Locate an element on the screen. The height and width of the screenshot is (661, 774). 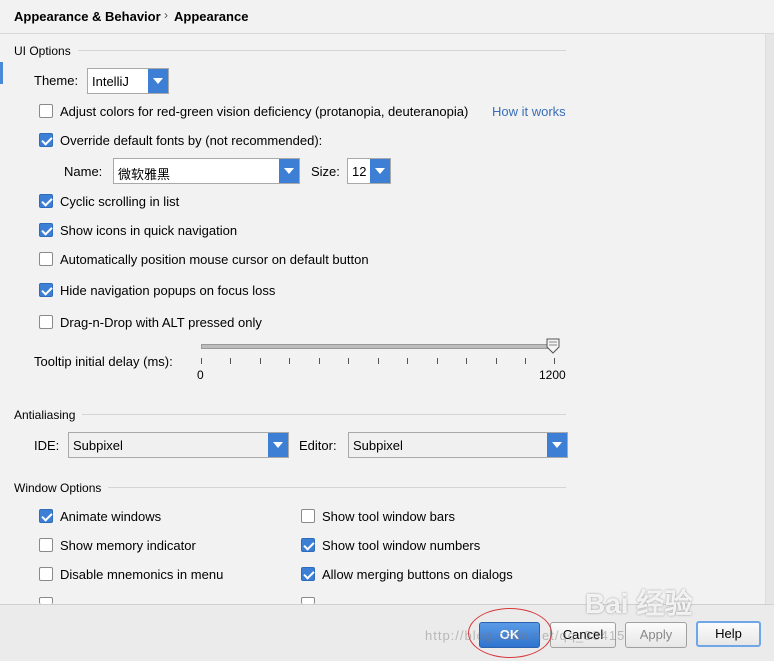
apply-button: Apply is located at coordinates (656, 635).